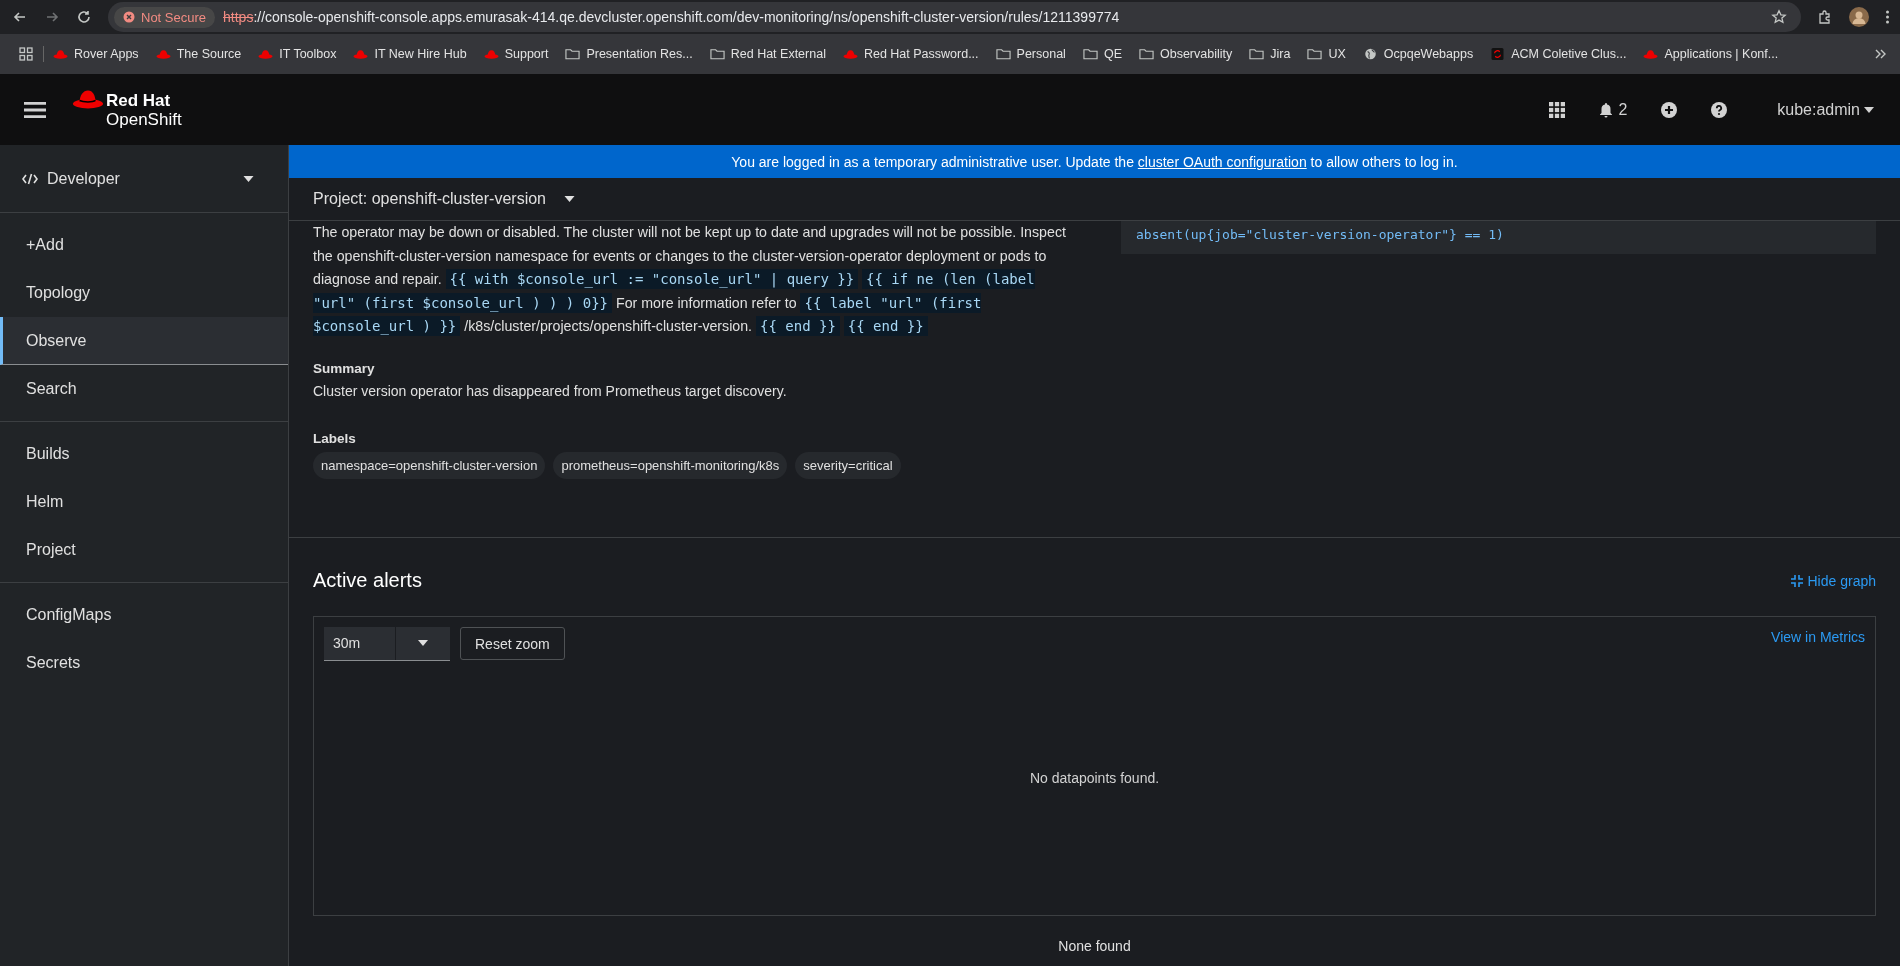 The height and width of the screenshot is (966, 1900). Describe the element at coordinates (367, 580) in the screenshot. I see `section-title: Active alerts` at that location.